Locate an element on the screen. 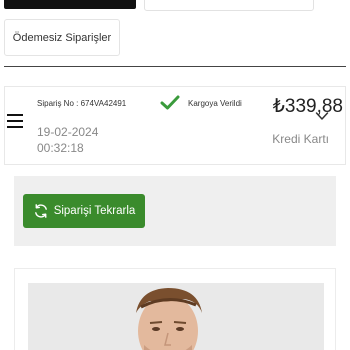 The height and width of the screenshot is (350, 350). reorder-label: Siparişi Tekrarla is located at coordinates (94, 211).